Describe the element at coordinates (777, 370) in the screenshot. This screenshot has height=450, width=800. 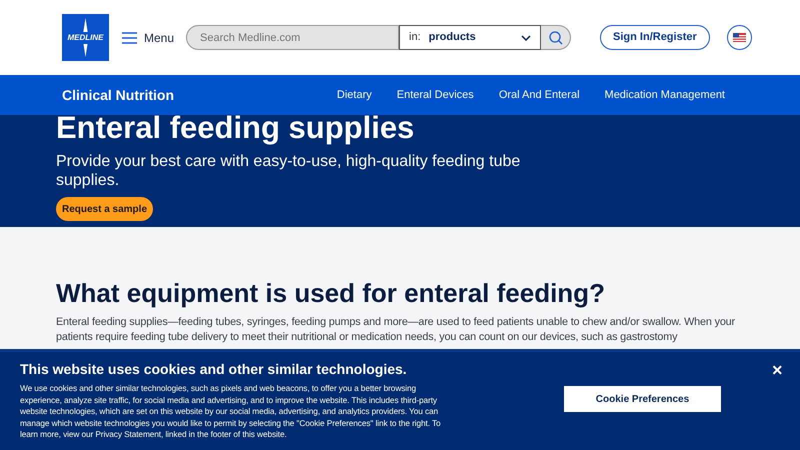
I see `close-button: ×` at that location.